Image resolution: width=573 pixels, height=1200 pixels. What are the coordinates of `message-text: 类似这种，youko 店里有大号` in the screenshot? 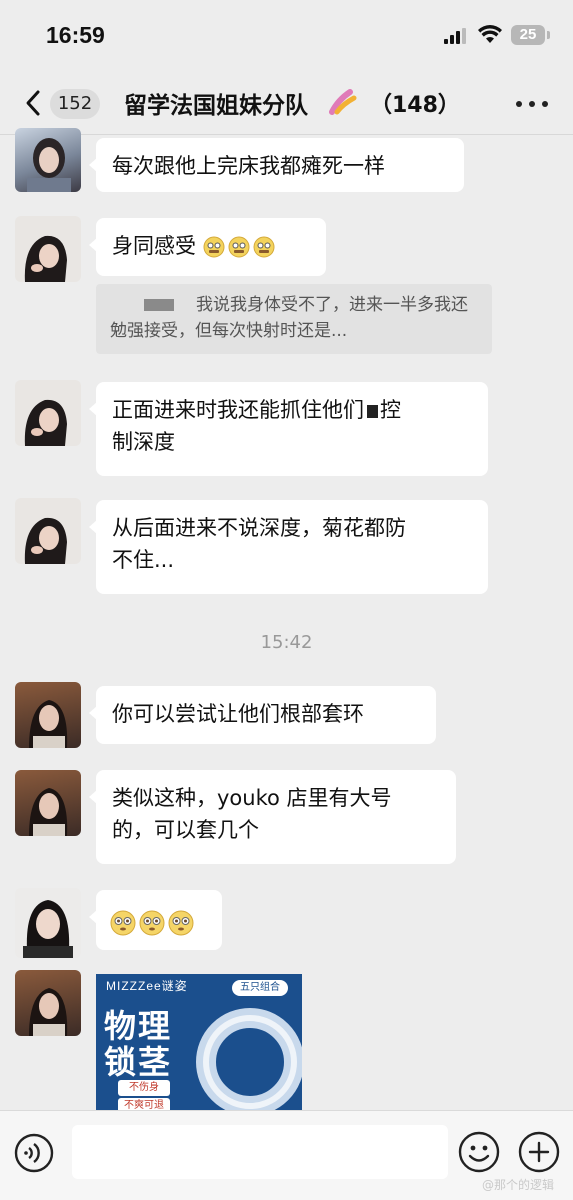 It's located at (252, 798).